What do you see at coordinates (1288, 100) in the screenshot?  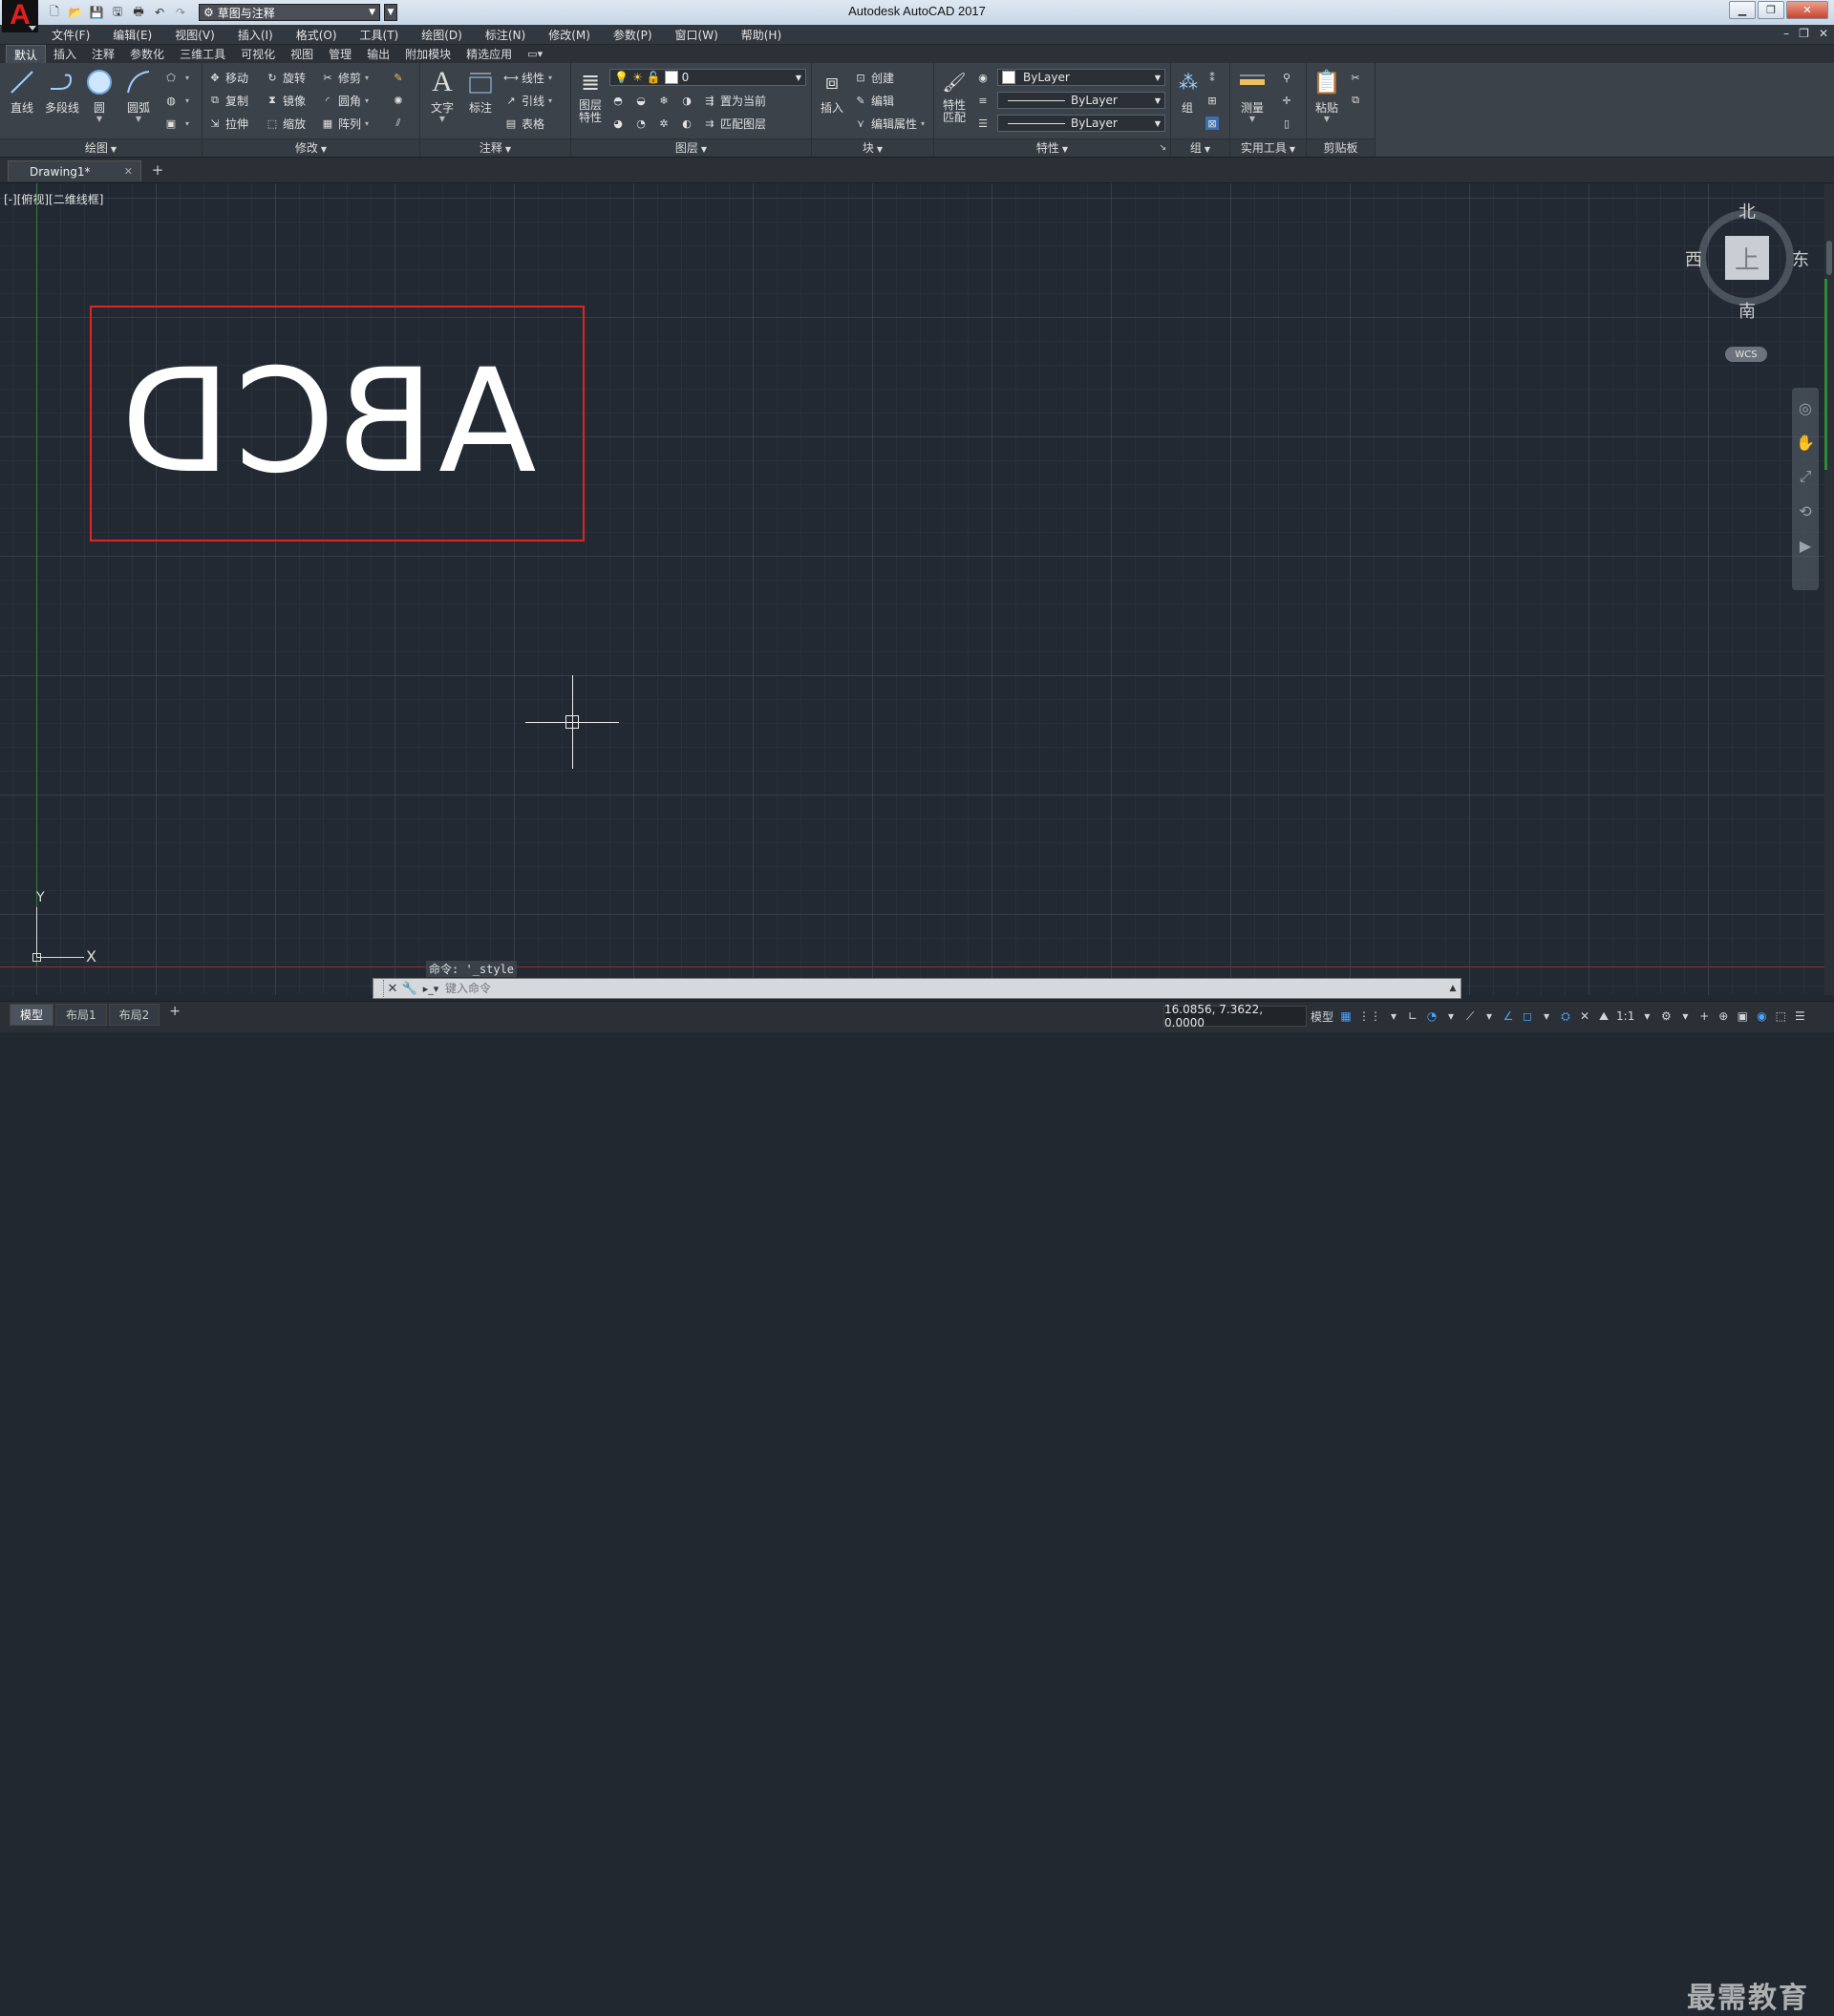 I see `point-id-button: ✛` at bounding box center [1288, 100].